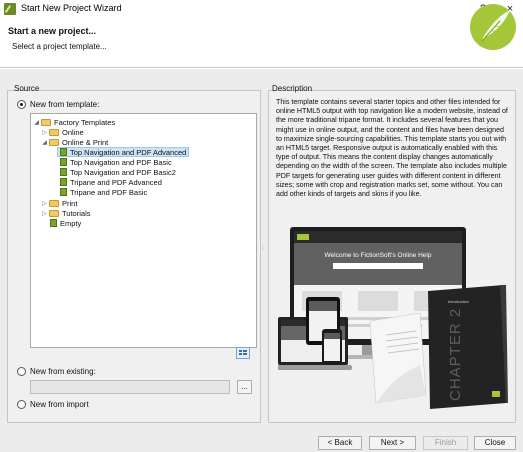 This screenshot has height=452, width=523. What do you see at coordinates (76, 213) in the screenshot?
I see `tree-item-label: Tutorials` at bounding box center [76, 213].